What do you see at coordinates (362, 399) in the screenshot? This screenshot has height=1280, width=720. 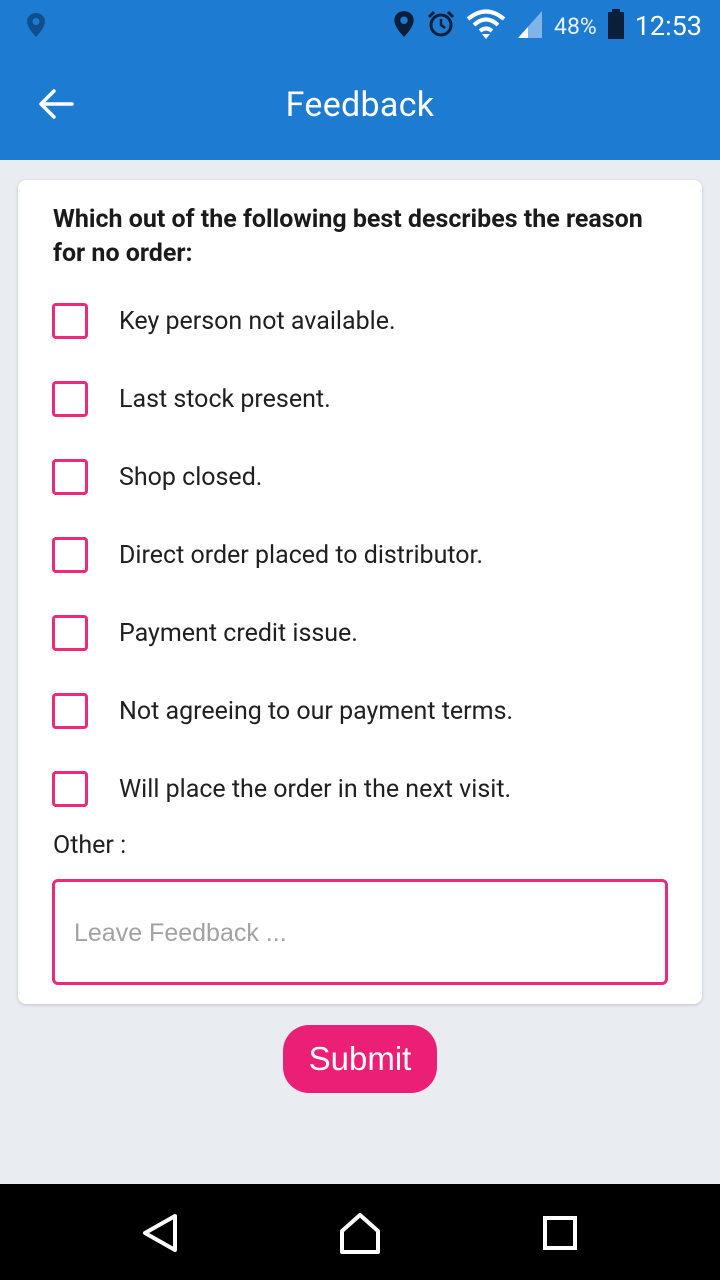 I see `option-last-stock: Last stock present.` at bounding box center [362, 399].